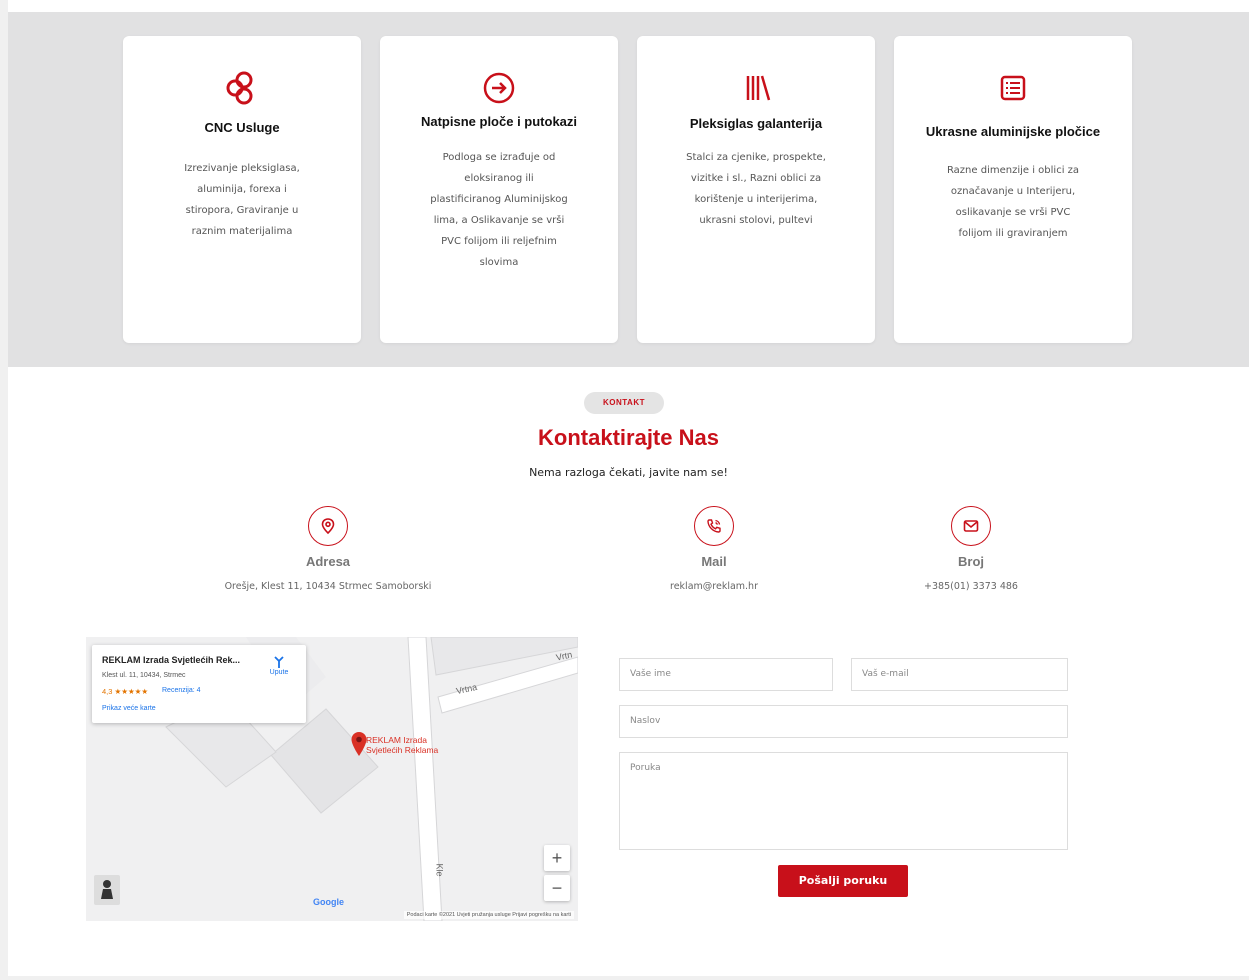 Image resolution: width=1249 pixels, height=980 pixels. I want to click on contact-subtitle: Nema razloga čekati, javite nam se!, so click(628, 472).